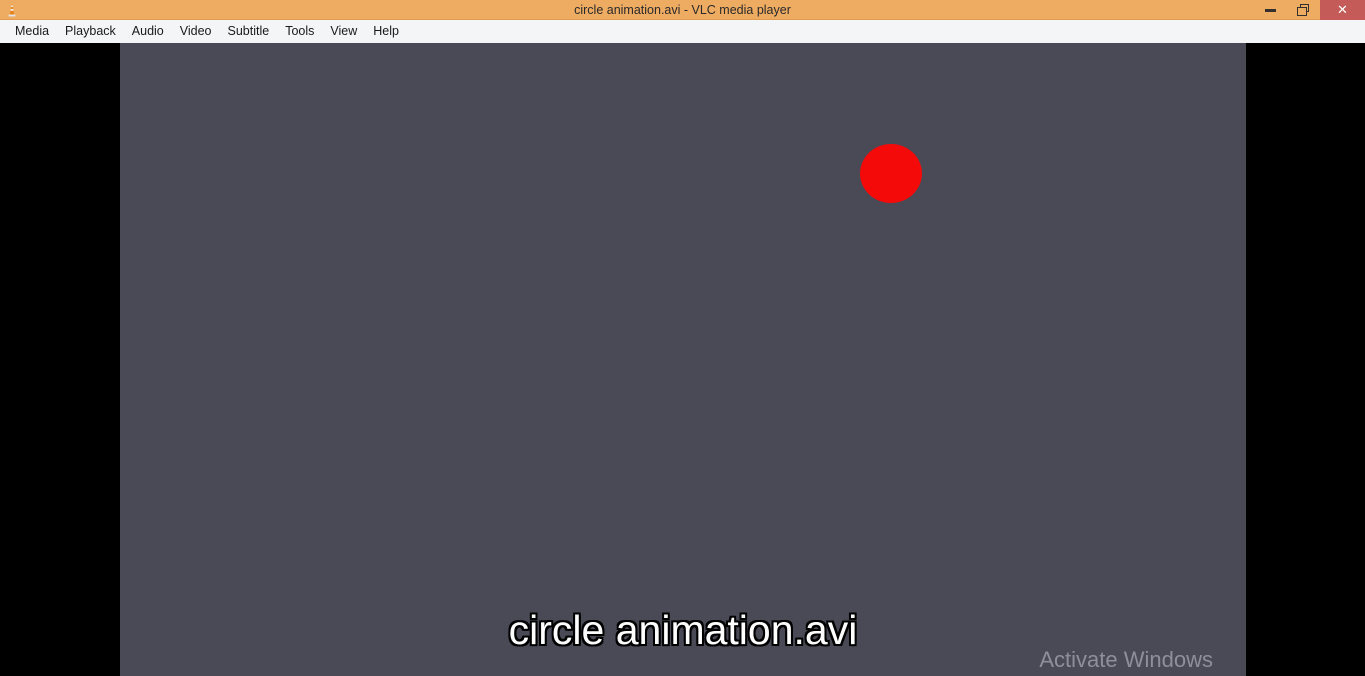  What do you see at coordinates (891, 173) in the screenshot?
I see `red-circle-shape` at bounding box center [891, 173].